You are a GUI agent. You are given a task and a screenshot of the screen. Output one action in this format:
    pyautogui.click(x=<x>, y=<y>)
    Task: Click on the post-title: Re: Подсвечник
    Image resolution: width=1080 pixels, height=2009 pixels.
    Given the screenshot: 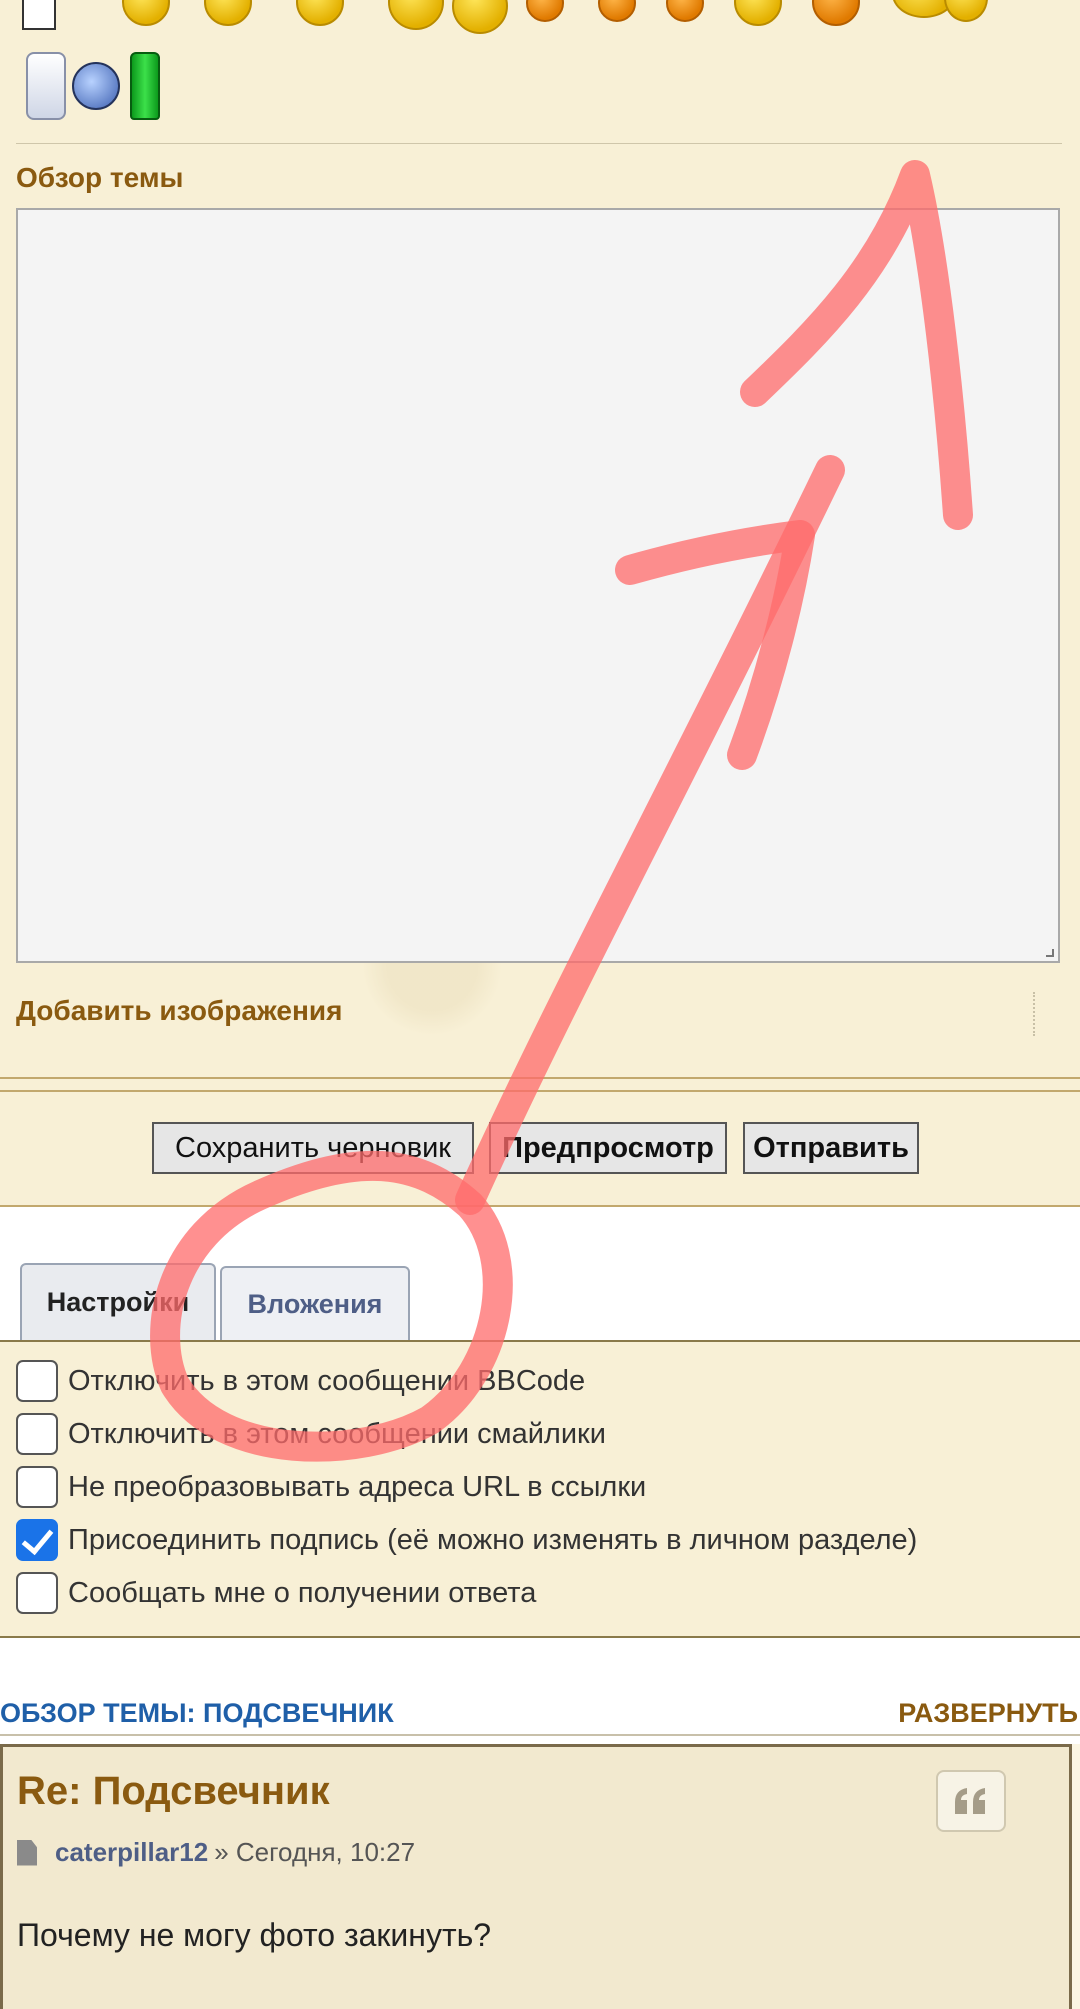 What is the action you would take?
    pyautogui.click(x=173, y=1791)
    